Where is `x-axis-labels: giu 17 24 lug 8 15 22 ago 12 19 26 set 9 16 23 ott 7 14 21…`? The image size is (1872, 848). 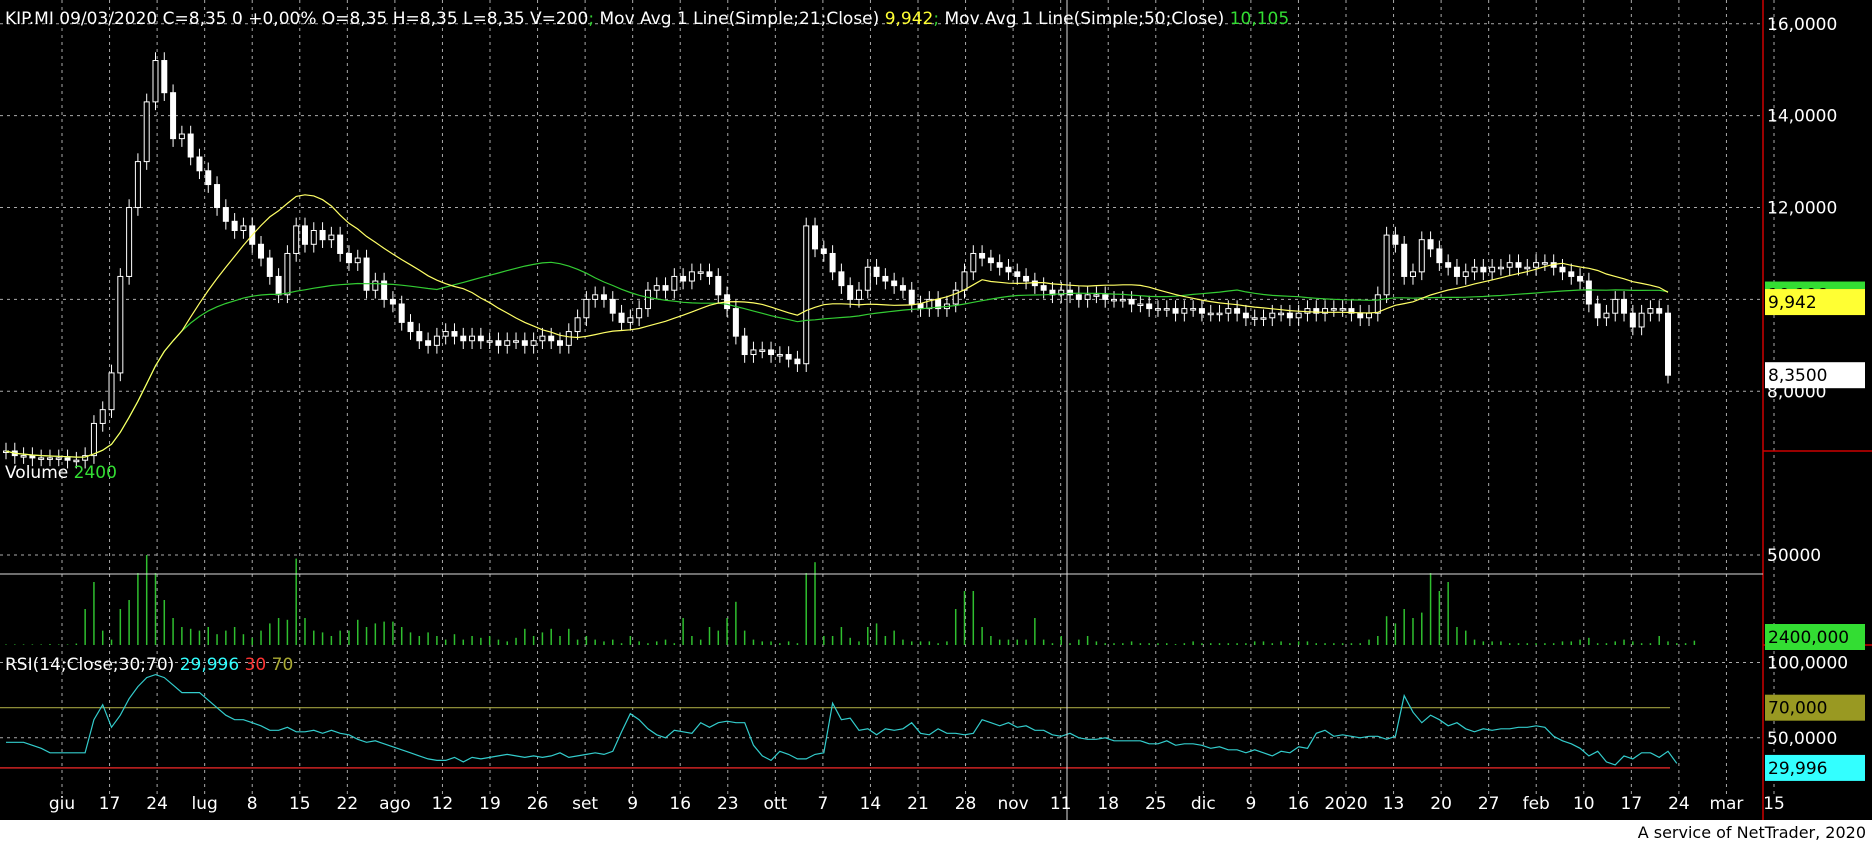
x-axis-labels: giu 17 24 lug 8 15 22 ago 12 19 26 set 9 16 23 ott 7 14 21… is located at coordinates (917, 804).